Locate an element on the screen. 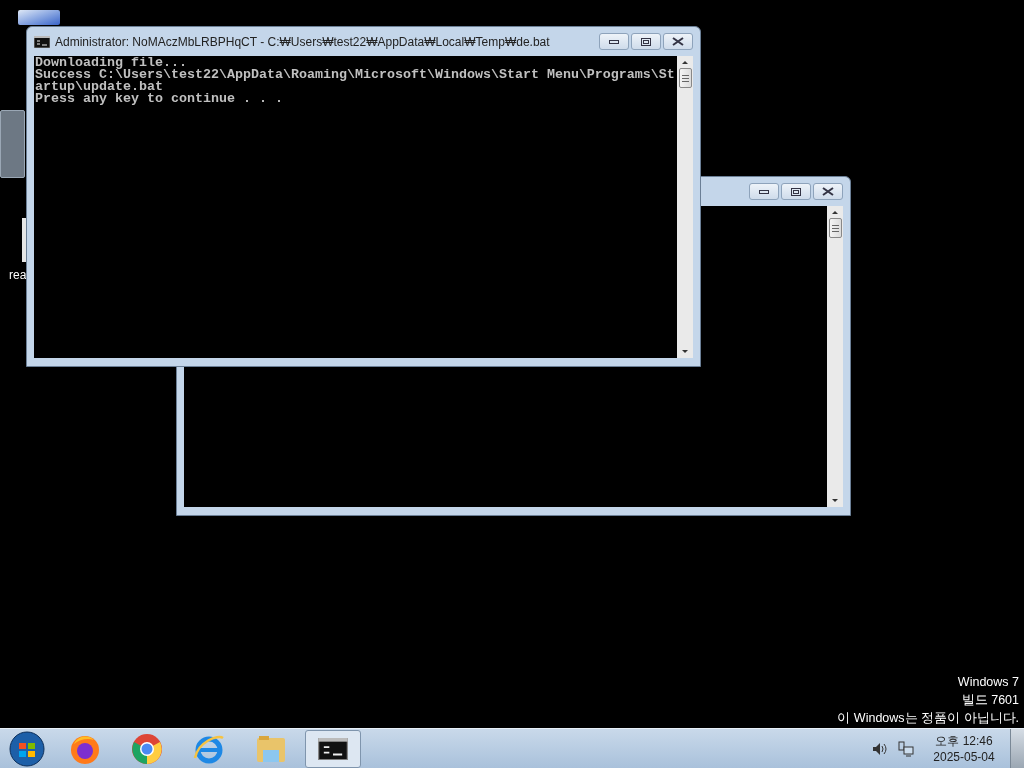 The height and width of the screenshot is (768, 1024). console-line: artup\update.bat is located at coordinates (99, 87).